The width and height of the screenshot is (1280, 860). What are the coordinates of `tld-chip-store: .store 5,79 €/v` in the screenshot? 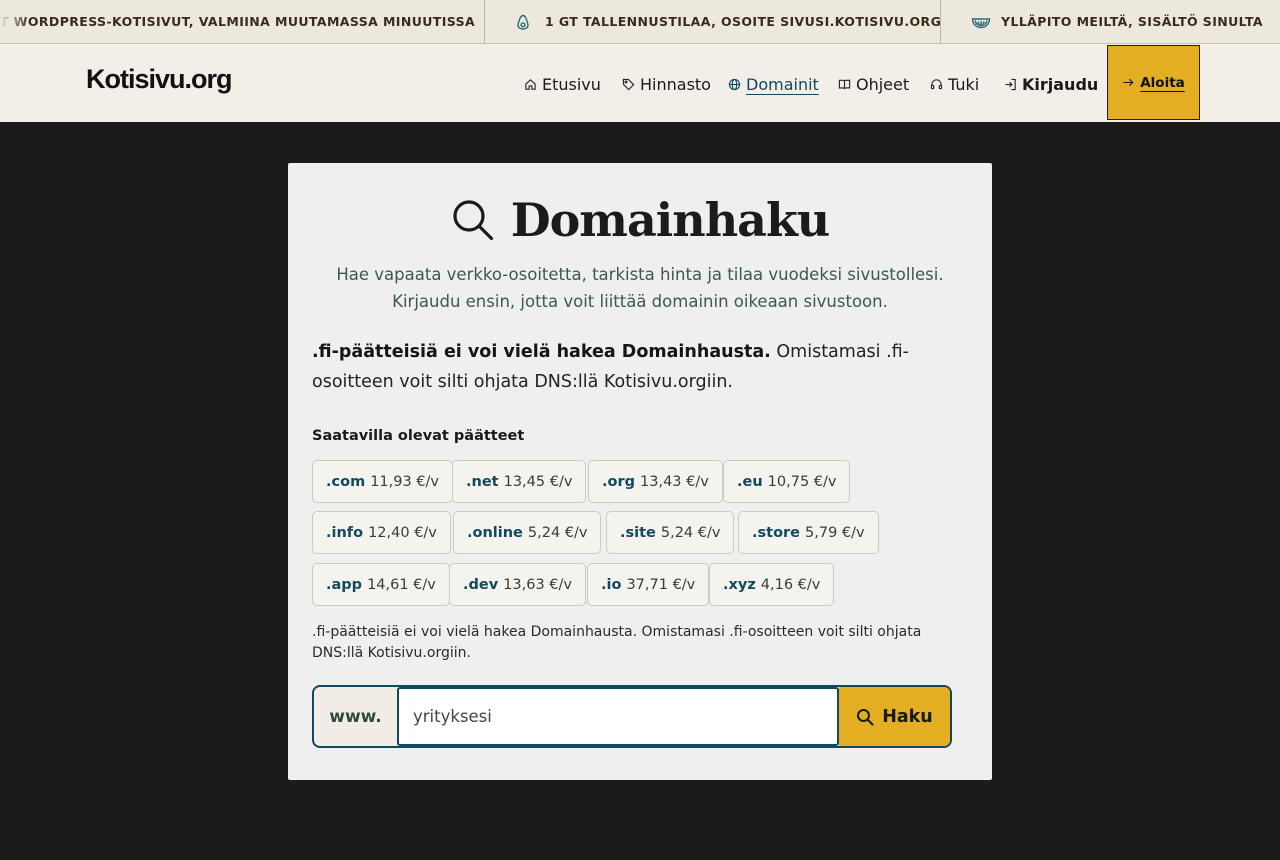 It's located at (808, 532).